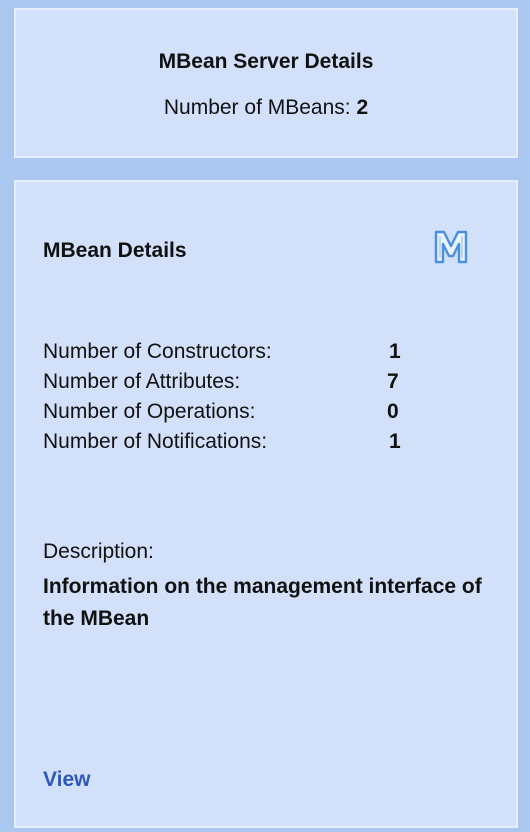 The height and width of the screenshot is (832, 530). I want to click on attributes-value: 7, so click(393, 381).